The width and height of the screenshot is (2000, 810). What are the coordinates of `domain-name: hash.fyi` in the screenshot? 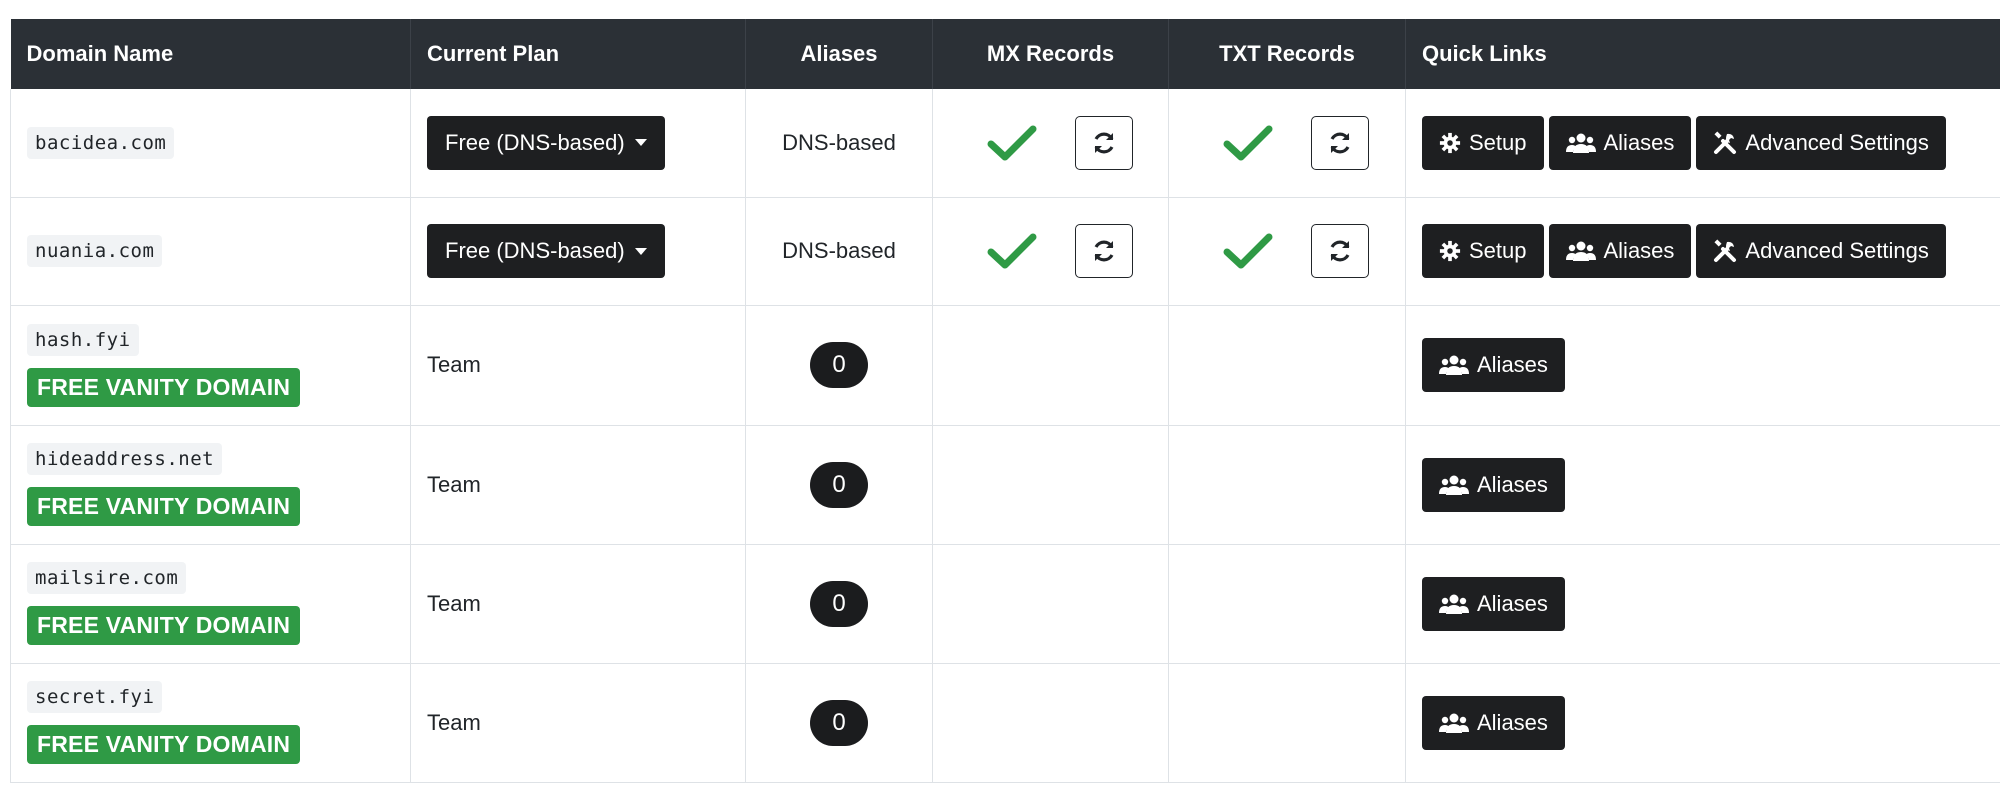 It's located at (83, 339).